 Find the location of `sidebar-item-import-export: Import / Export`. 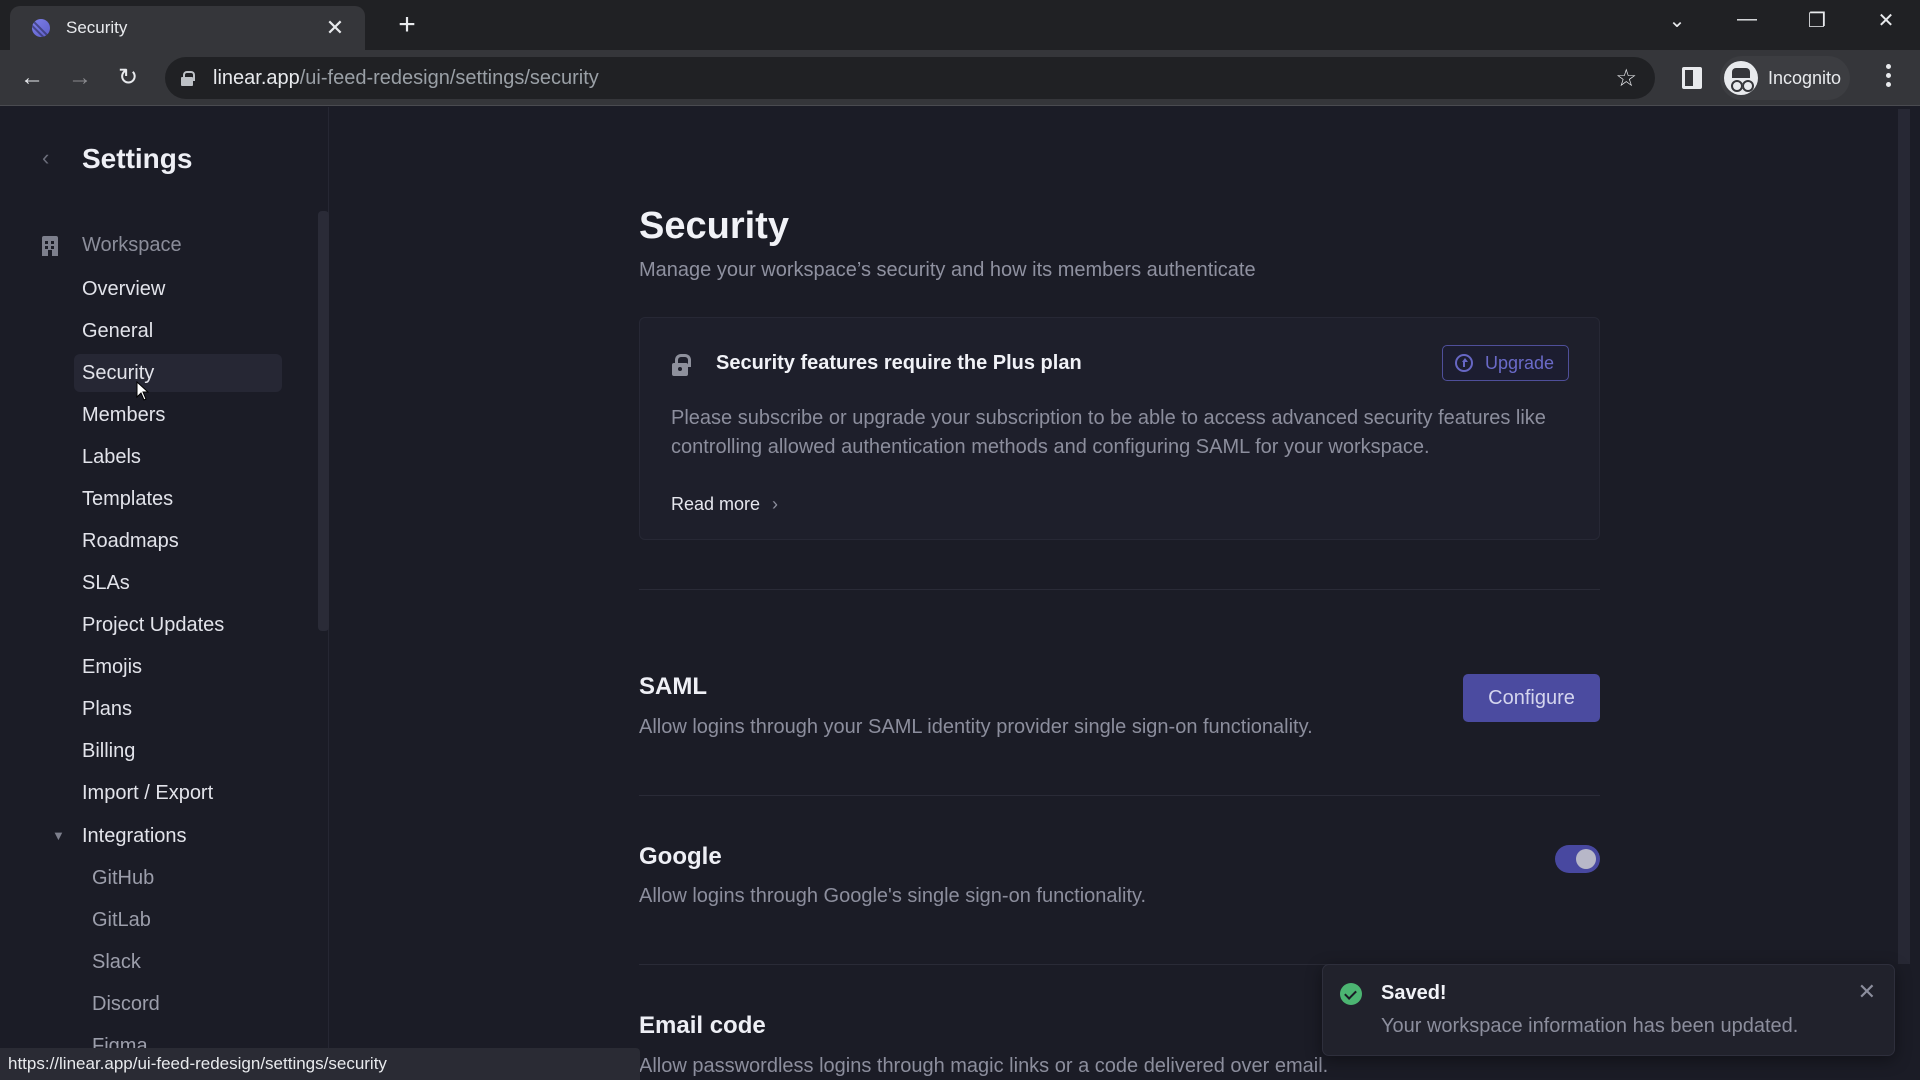

sidebar-item-import-export: Import / Export is located at coordinates (178, 793).